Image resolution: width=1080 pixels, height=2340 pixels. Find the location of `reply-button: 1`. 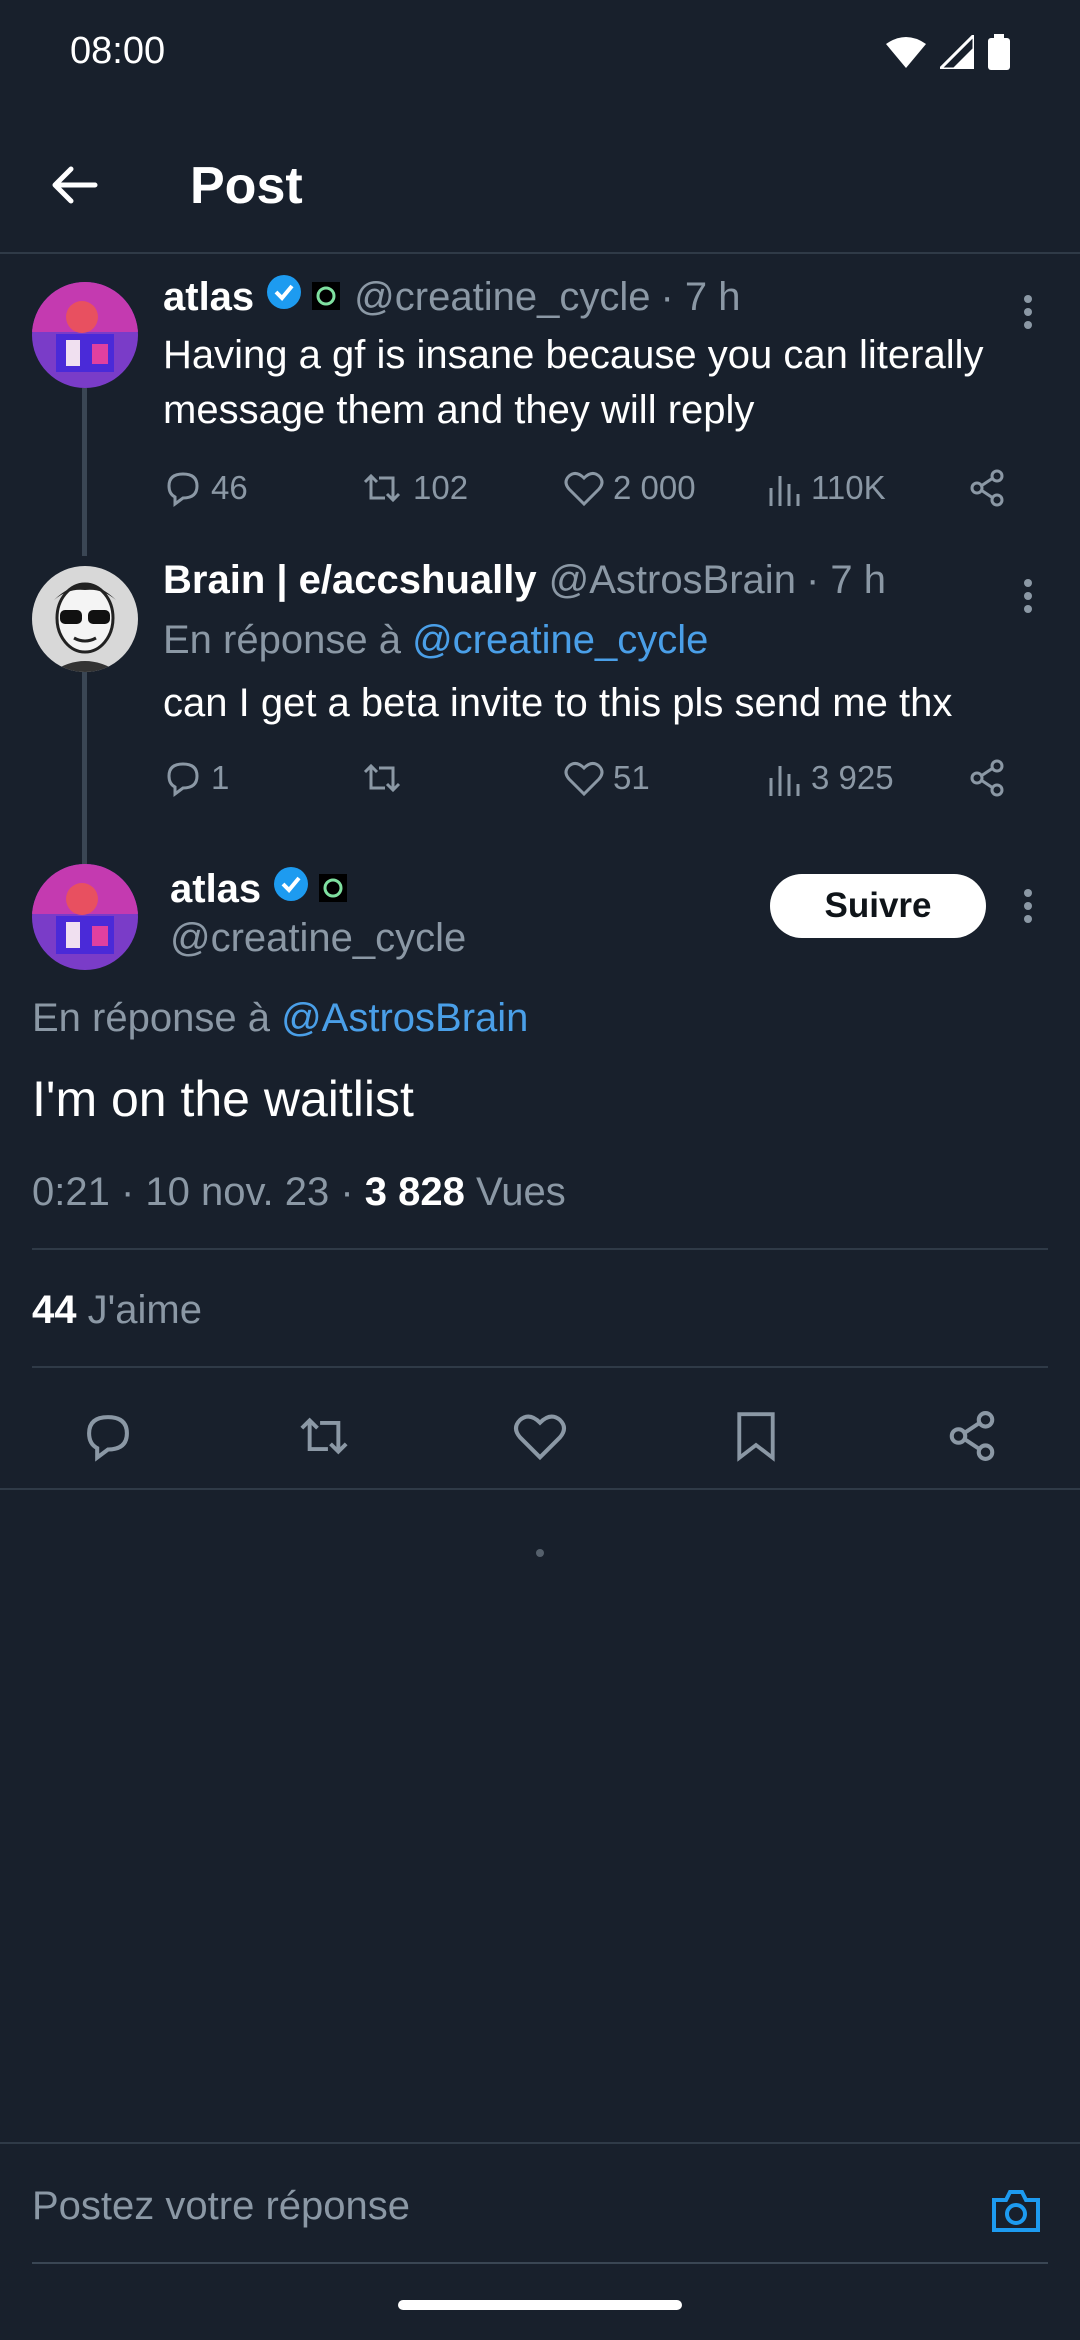

reply-button: 1 is located at coordinates (261, 778).